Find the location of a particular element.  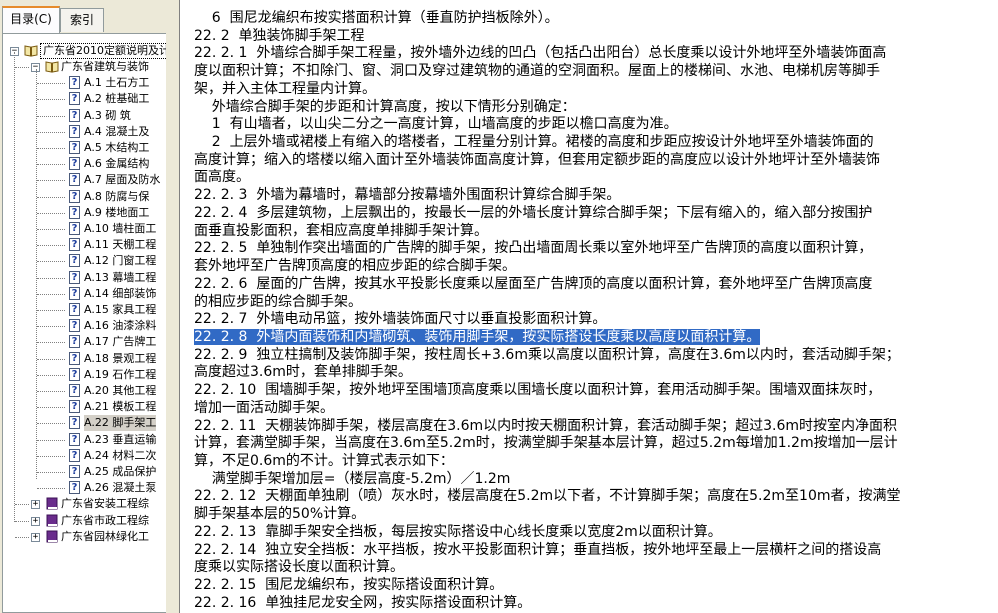

tree-node-label: A.19 石作工程 is located at coordinates (120, 374).